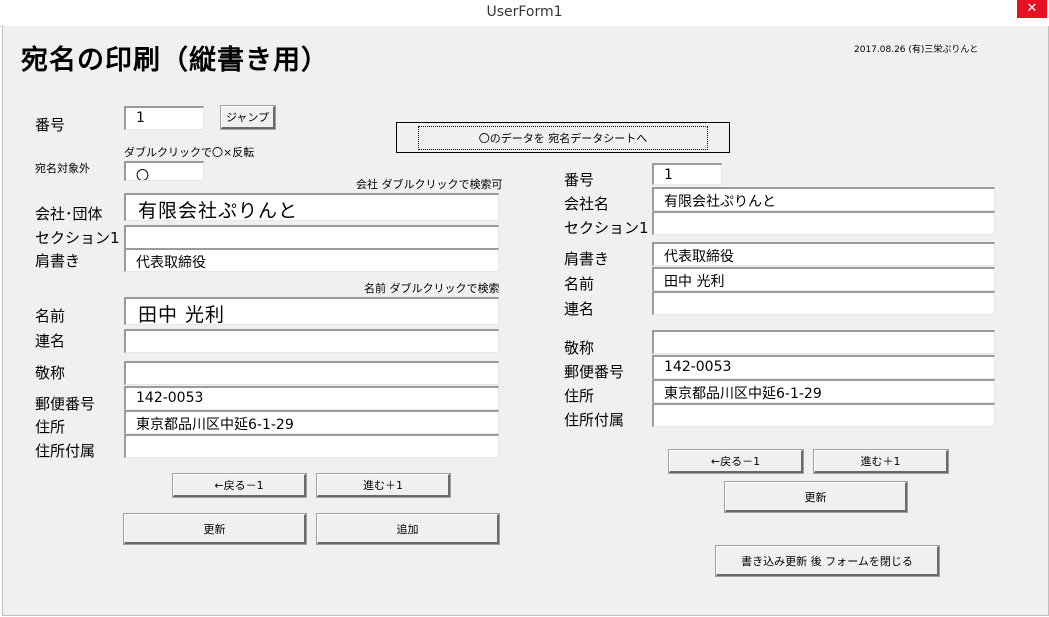 The width and height of the screenshot is (1049, 617). Describe the element at coordinates (164, 118) in the screenshot. I see `left-number-input: 1` at that location.